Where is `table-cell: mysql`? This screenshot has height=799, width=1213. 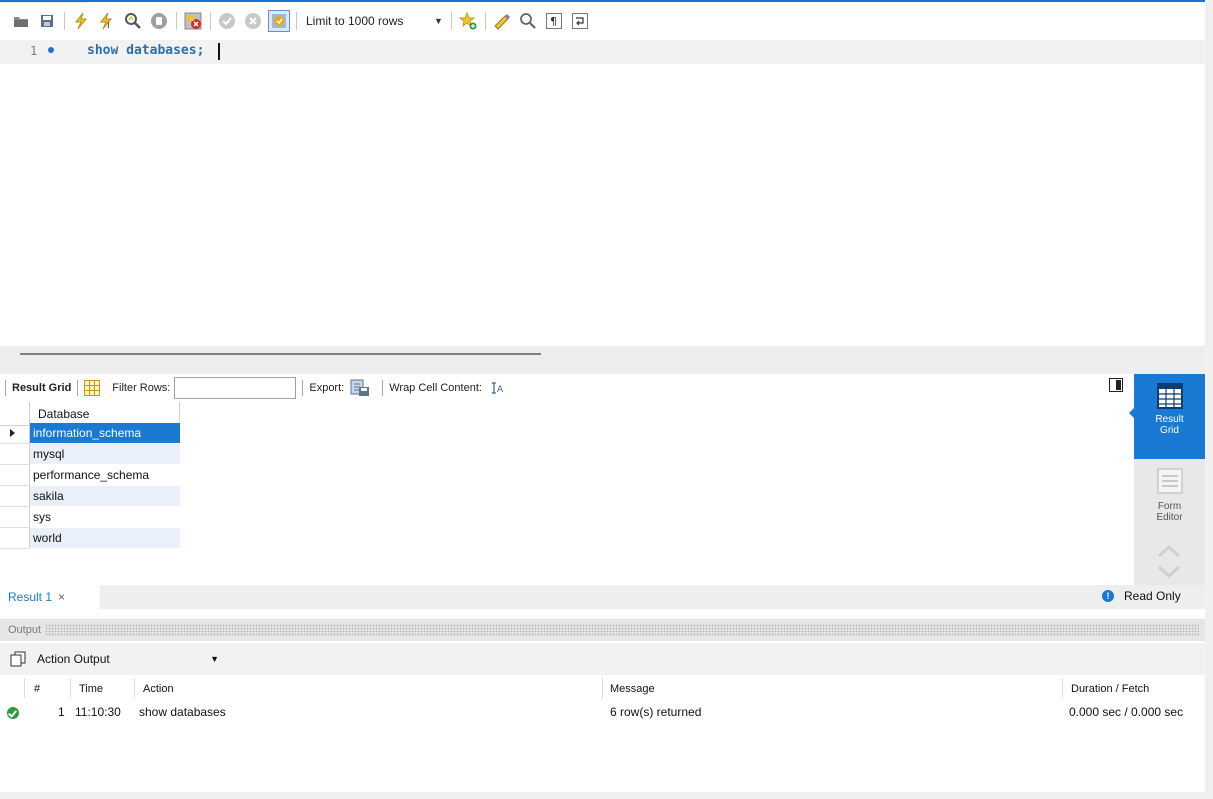 table-cell: mysql is located at coordinates (105, 454).